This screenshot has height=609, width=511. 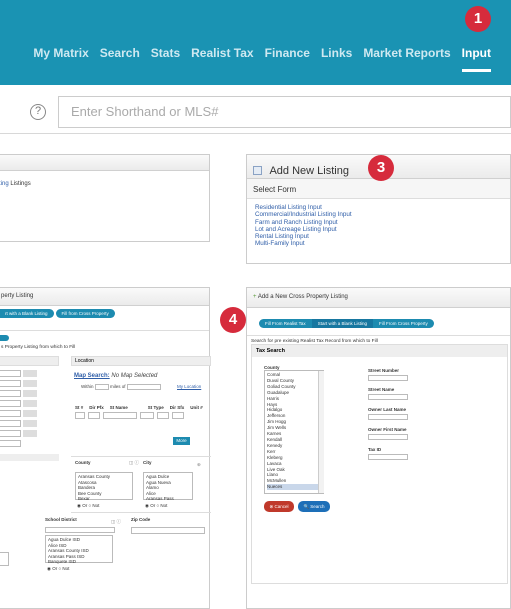 What do you see at coordinates (382, 222) in the screenshot?
I see `farm-ranch-input-link: Farm and Ranch Listing Input` at bounding box center [382, 222].